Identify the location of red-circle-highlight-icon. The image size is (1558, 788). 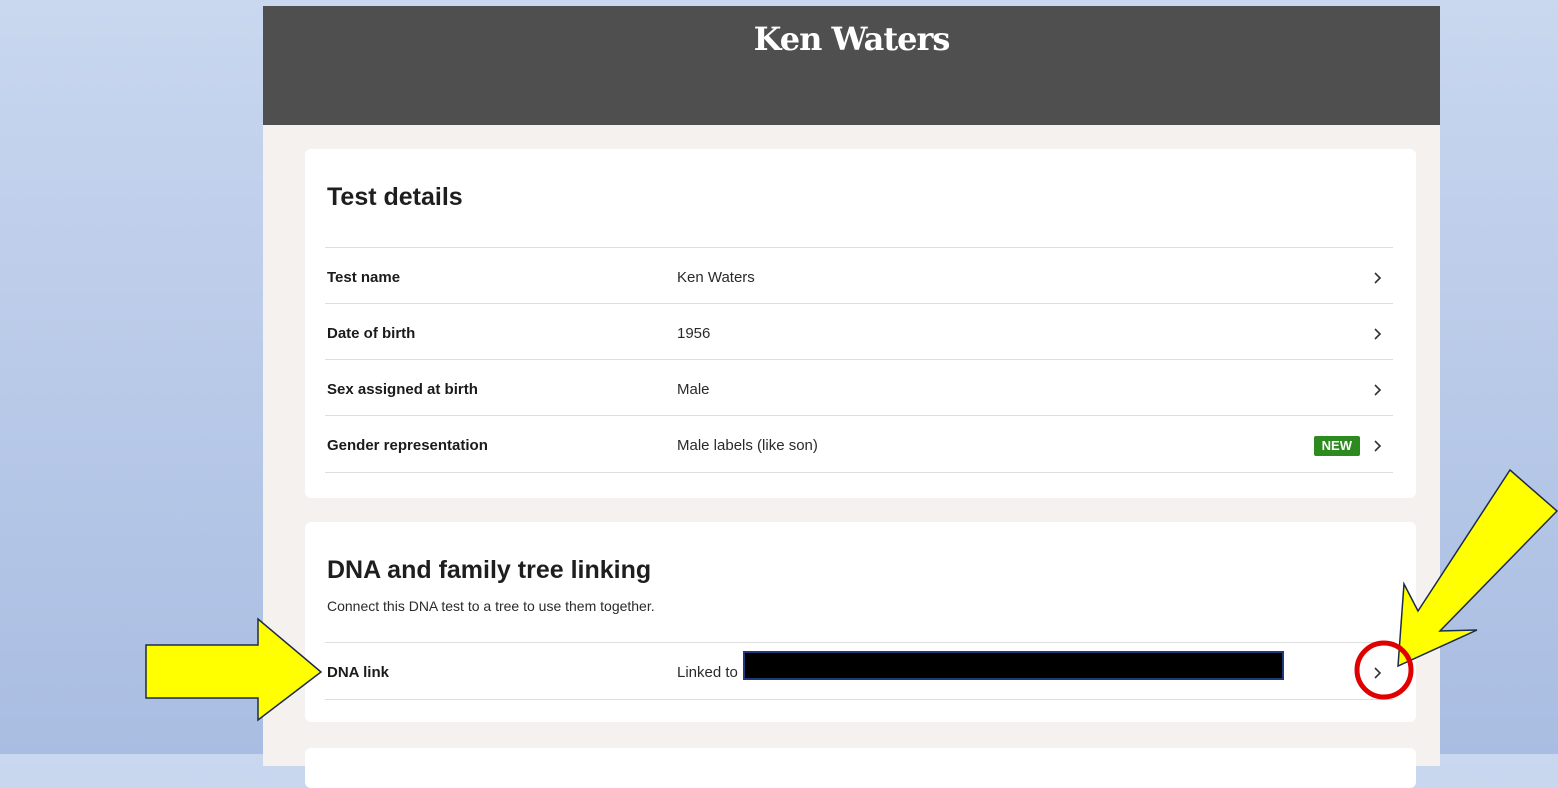
(1384, 670).